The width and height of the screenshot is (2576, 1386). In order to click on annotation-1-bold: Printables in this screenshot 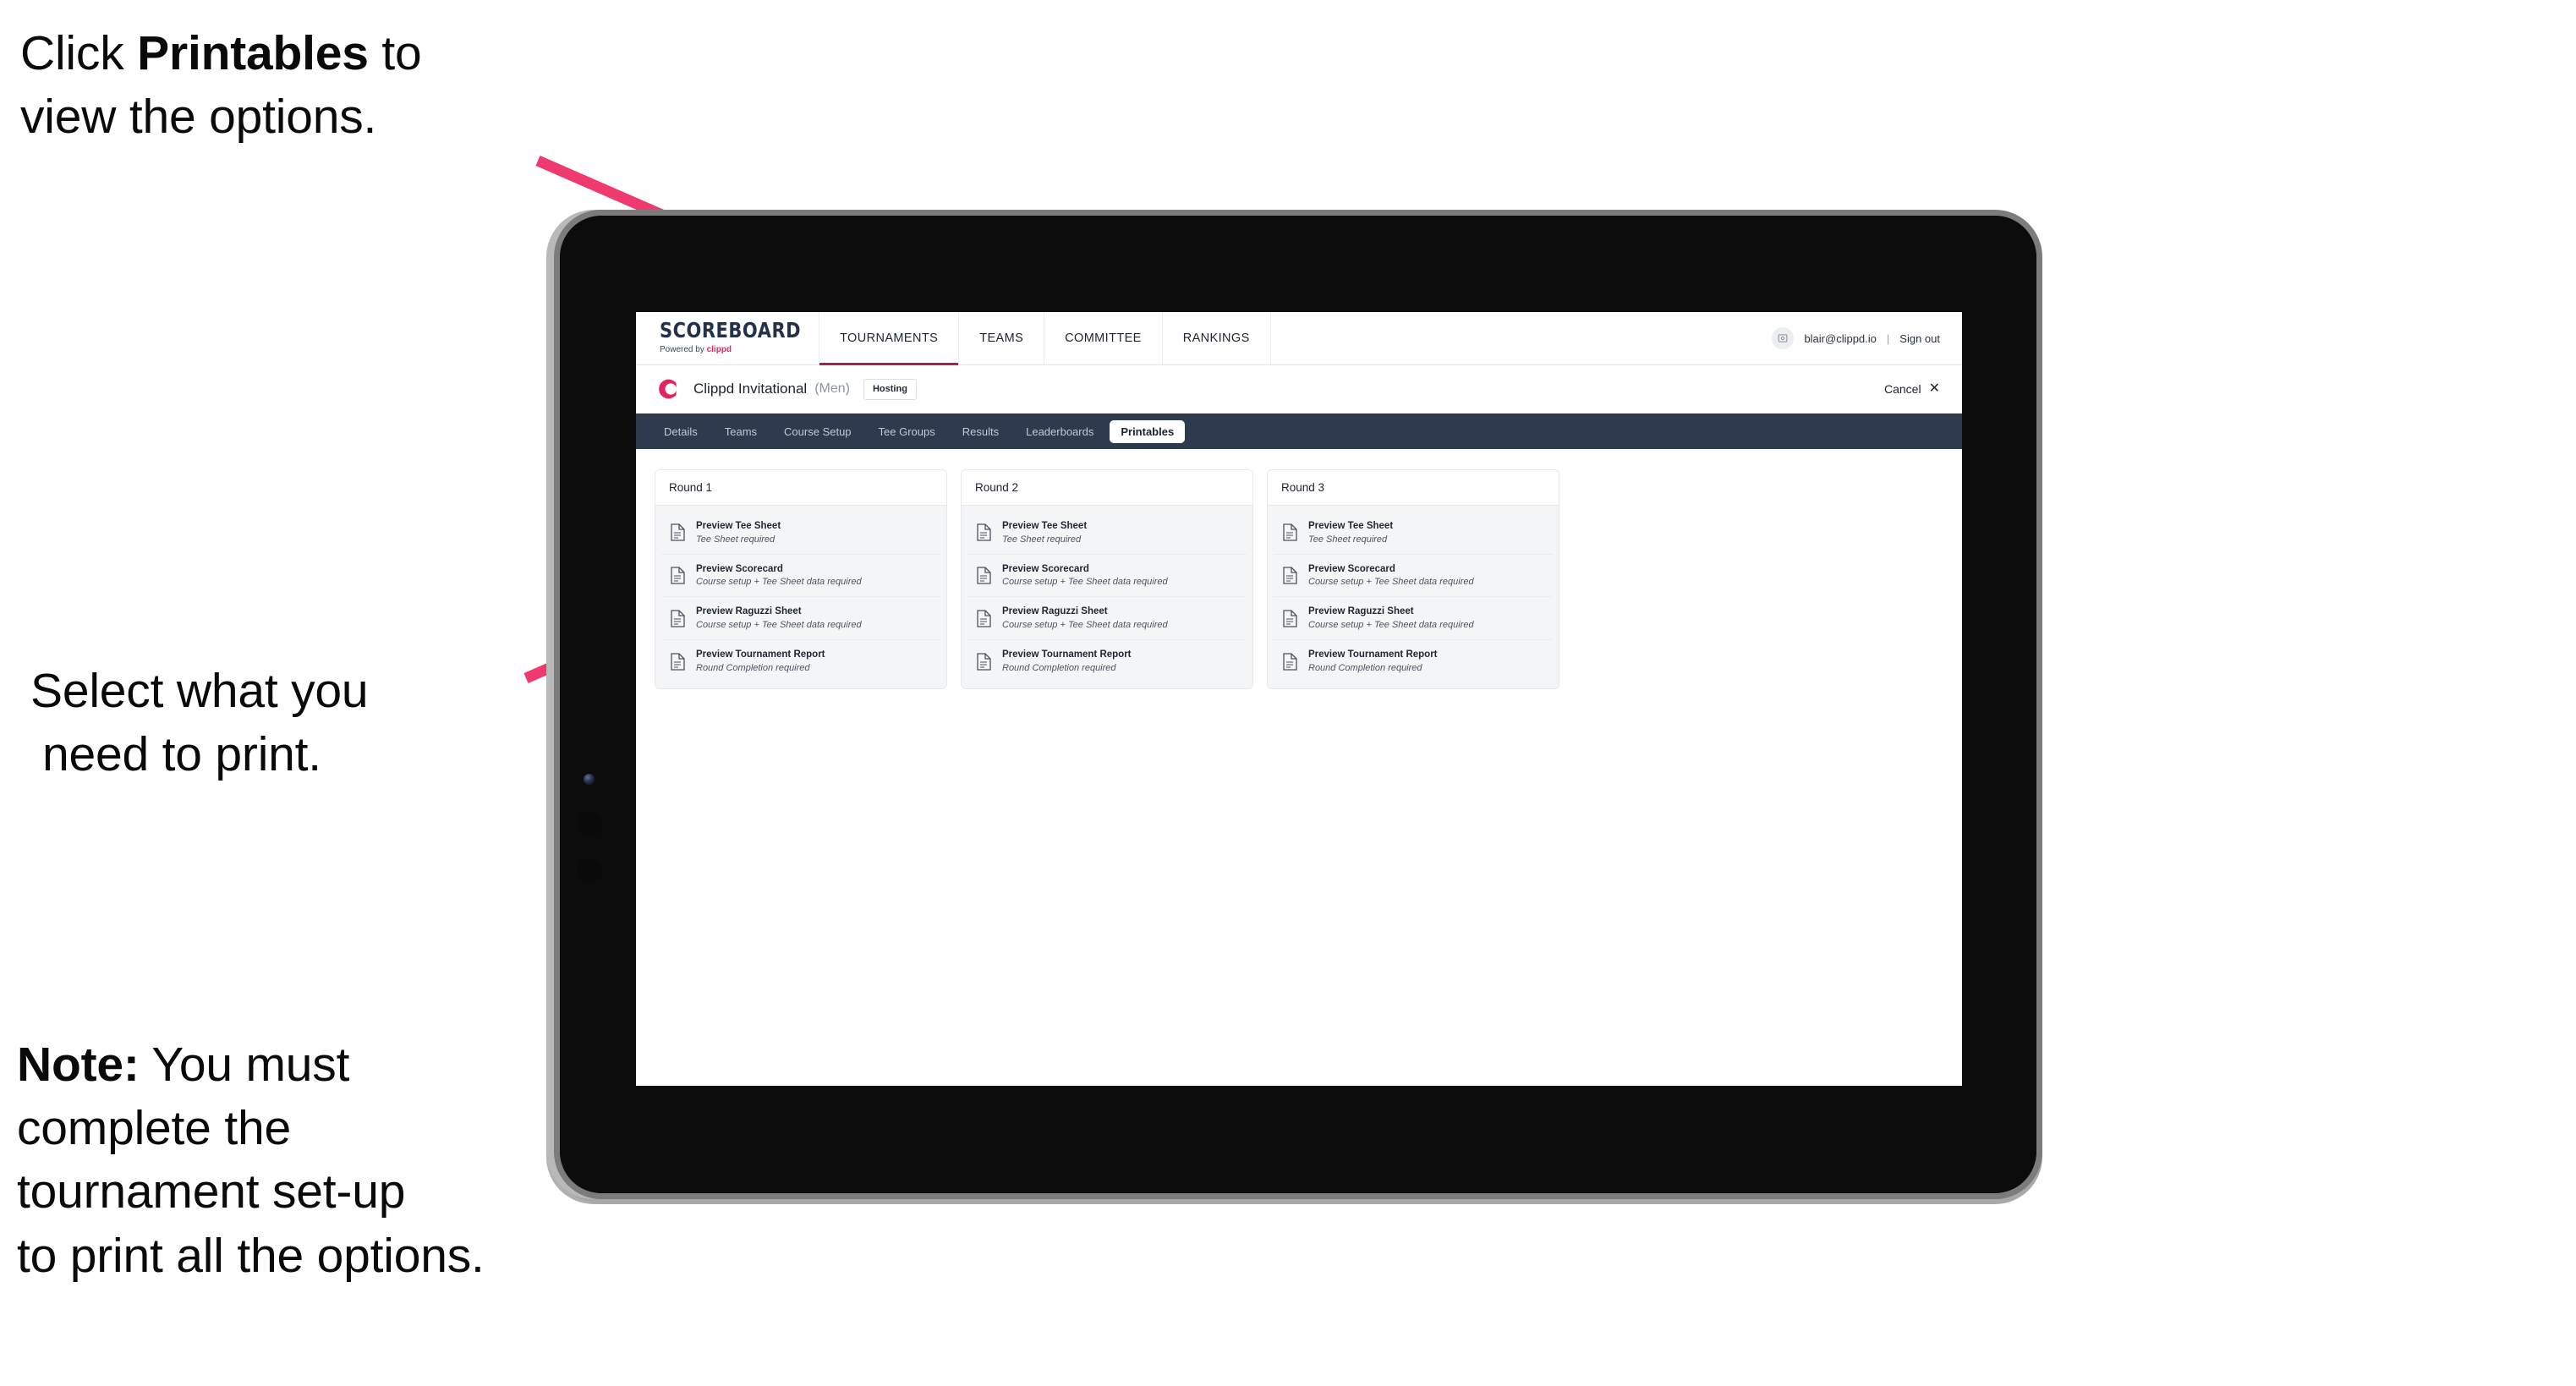, I will do `click(253, 53)`.